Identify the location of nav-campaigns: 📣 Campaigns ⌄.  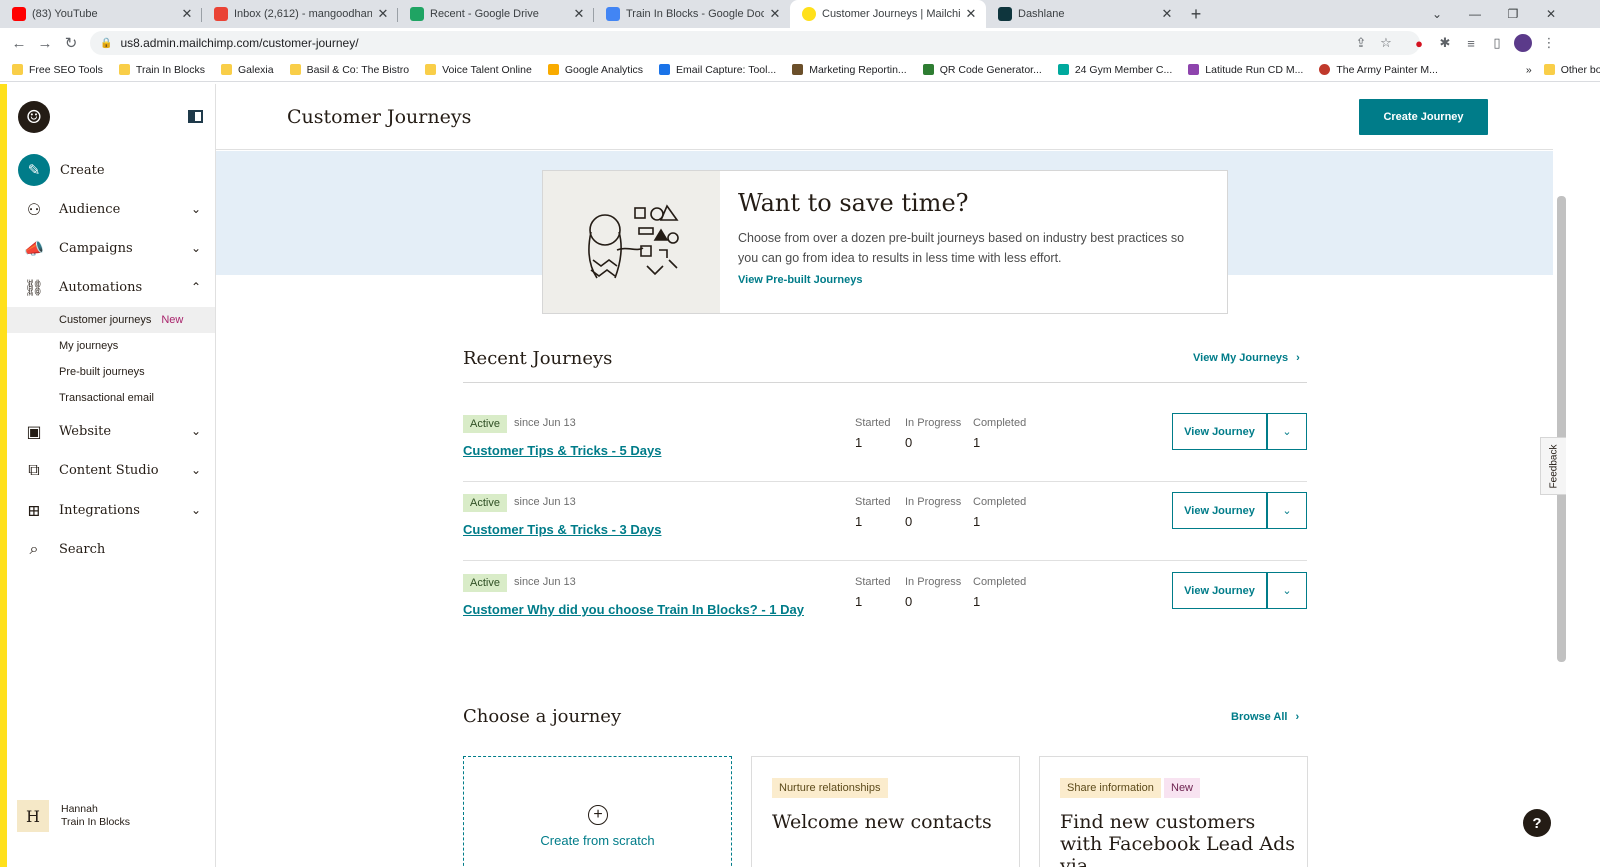
(111, 248).